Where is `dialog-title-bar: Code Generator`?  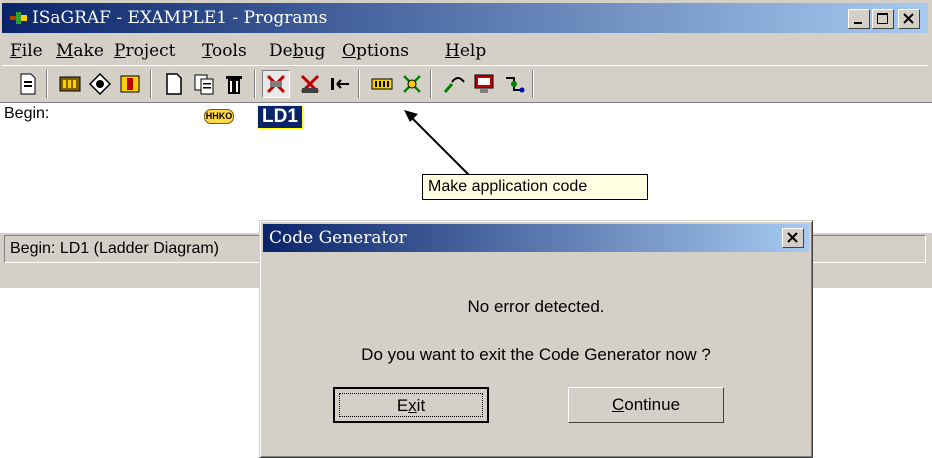
dialog-title-bar: Code Generator is located at coordinates (536, 238).